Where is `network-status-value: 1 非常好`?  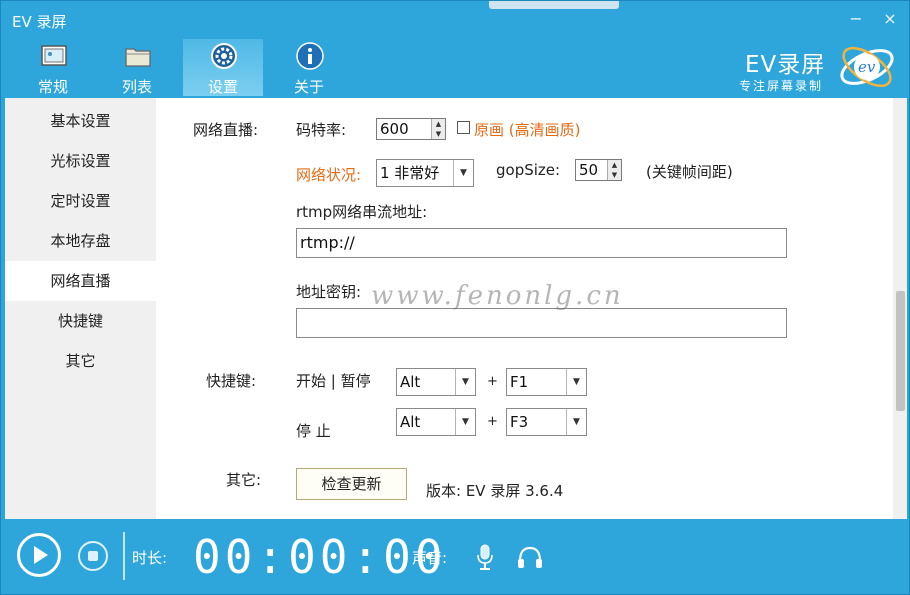 network-status-value: 1 非常好 is located at coordinates (410, 173).